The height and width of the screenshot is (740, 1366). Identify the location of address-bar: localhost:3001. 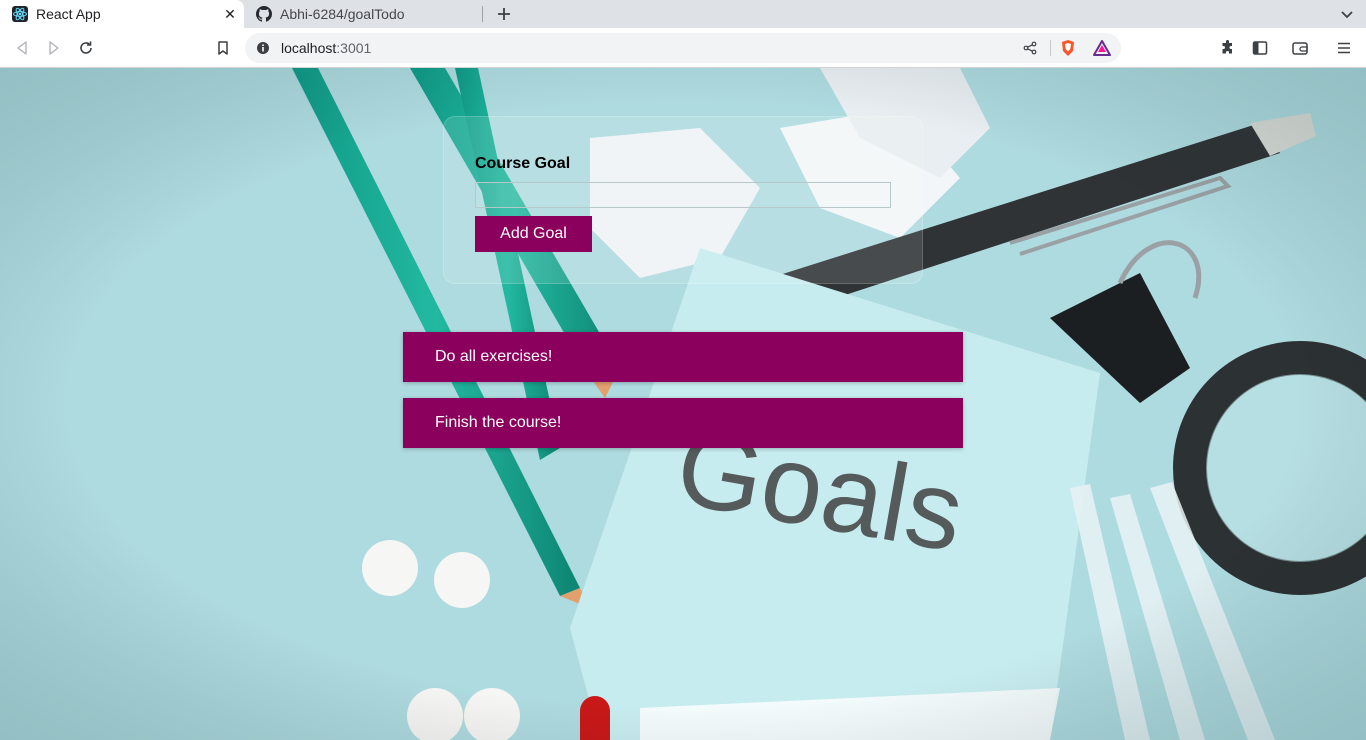
(683, 48).